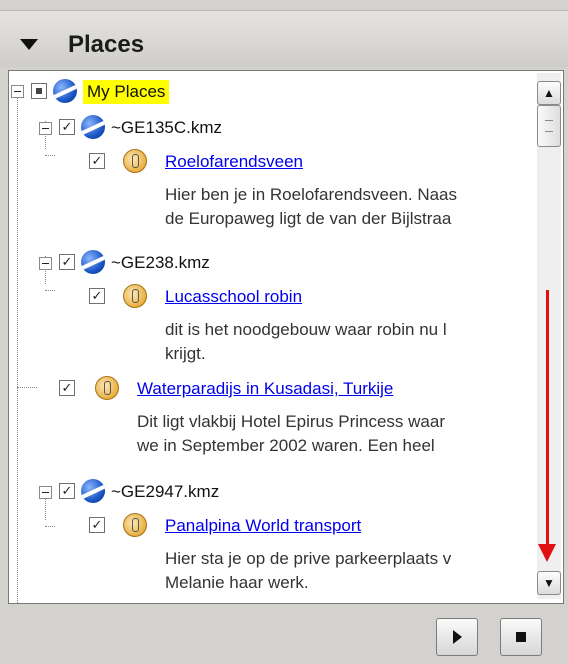  I want to click on stop-button, so click(521, 637).